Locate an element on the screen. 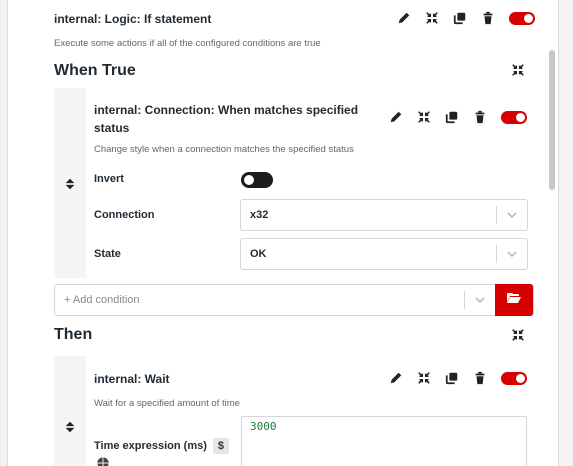 Image resolution: width=573 pixels, height=466 pixels. folder-open-icon is located at coordinates (514, 300).